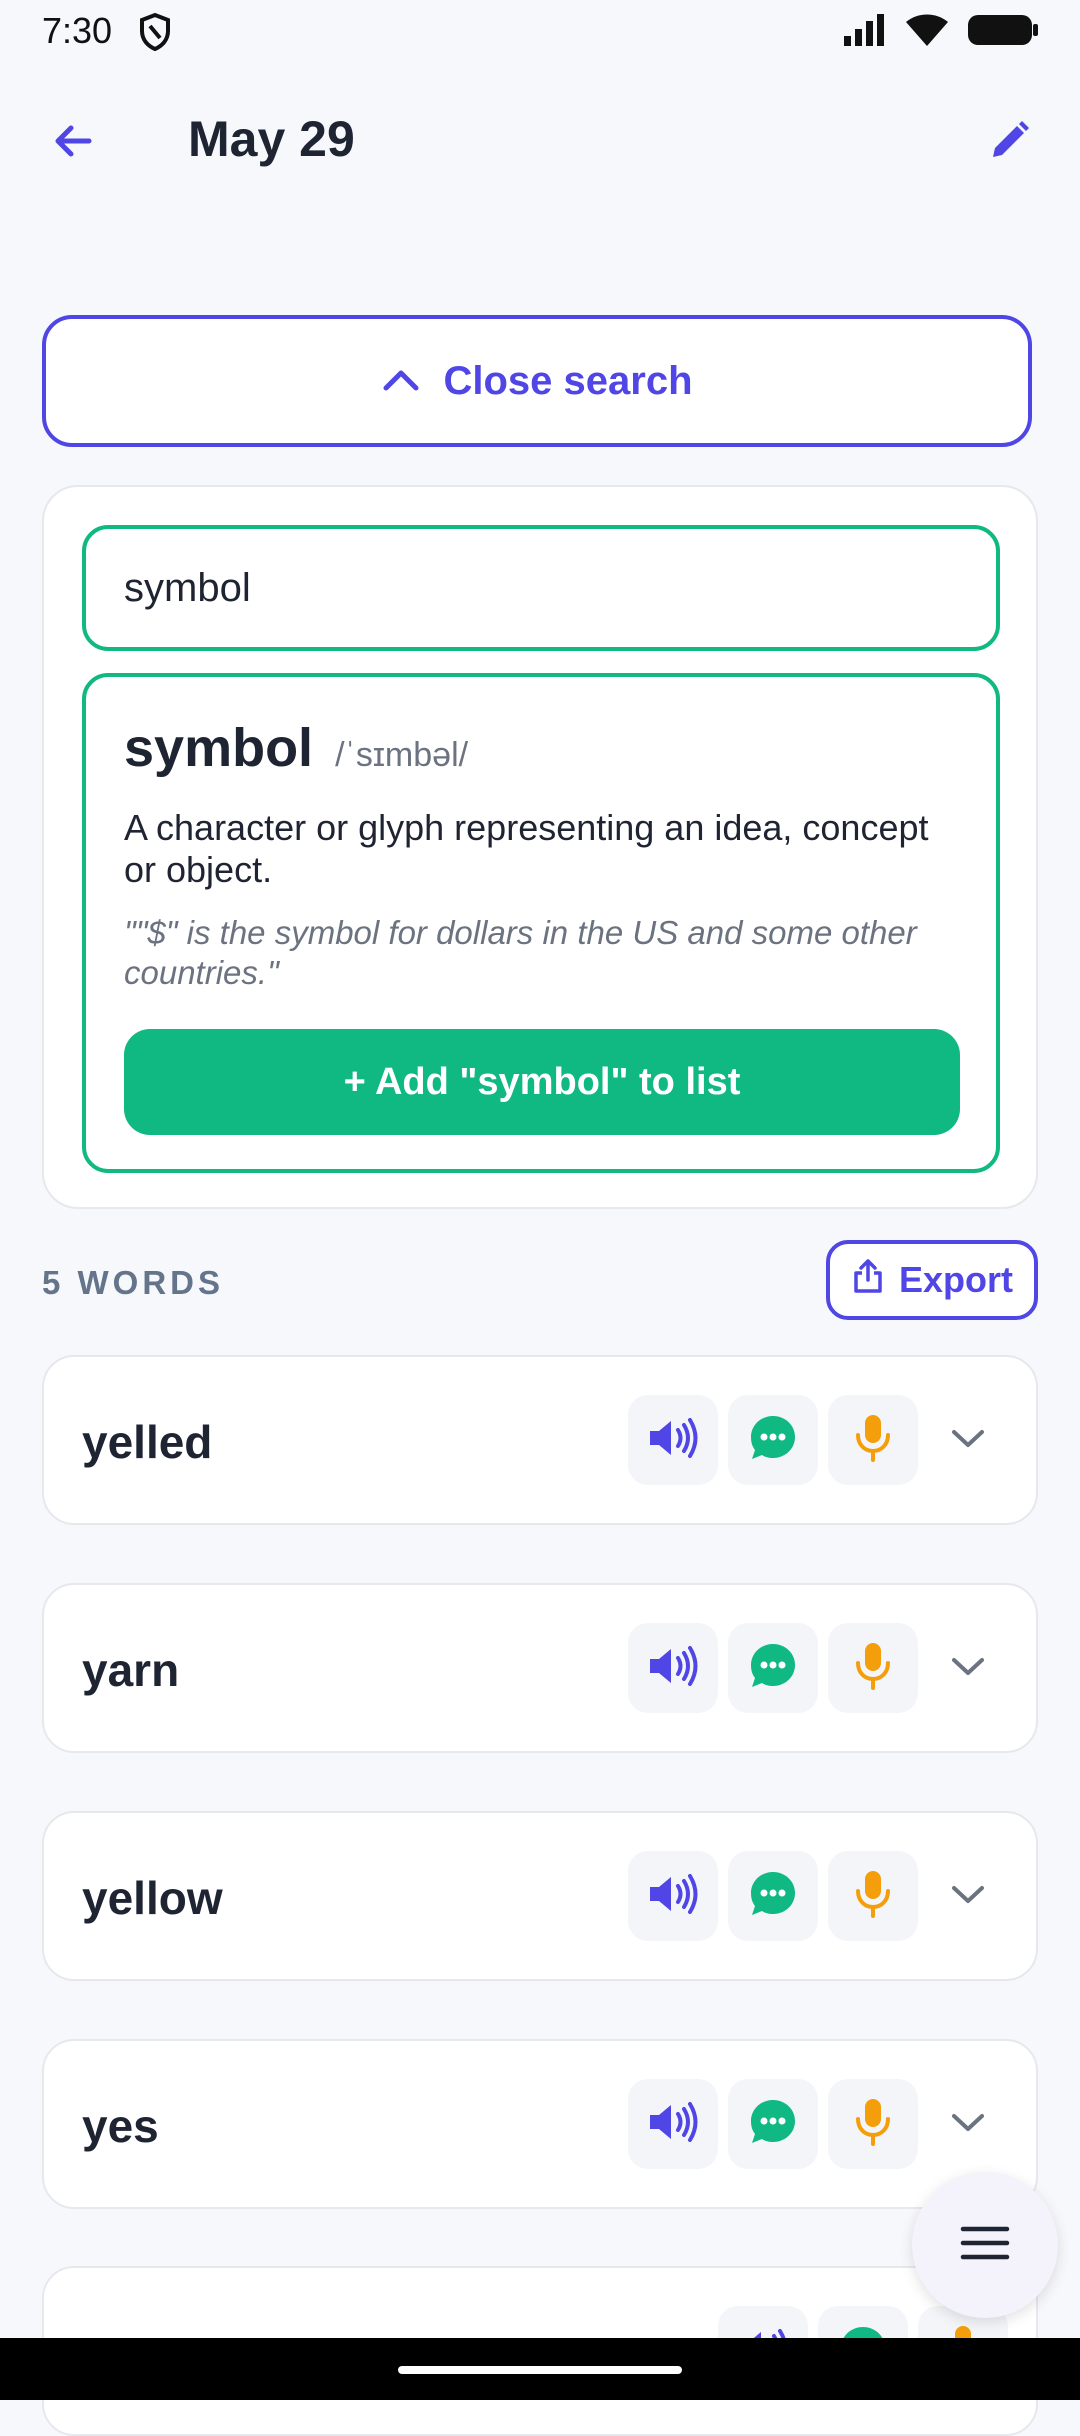 The image size is (1080, 2436). Describe the element at coordinates (77, 30) in the screenshot. I see `status-time: 7:30` at that location.